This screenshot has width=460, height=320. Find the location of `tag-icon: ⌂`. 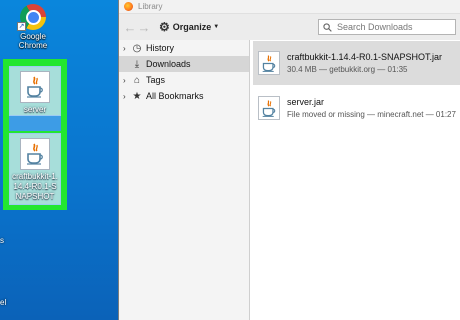

tag-icon: ⌂ is located at coordinates (137, 80).